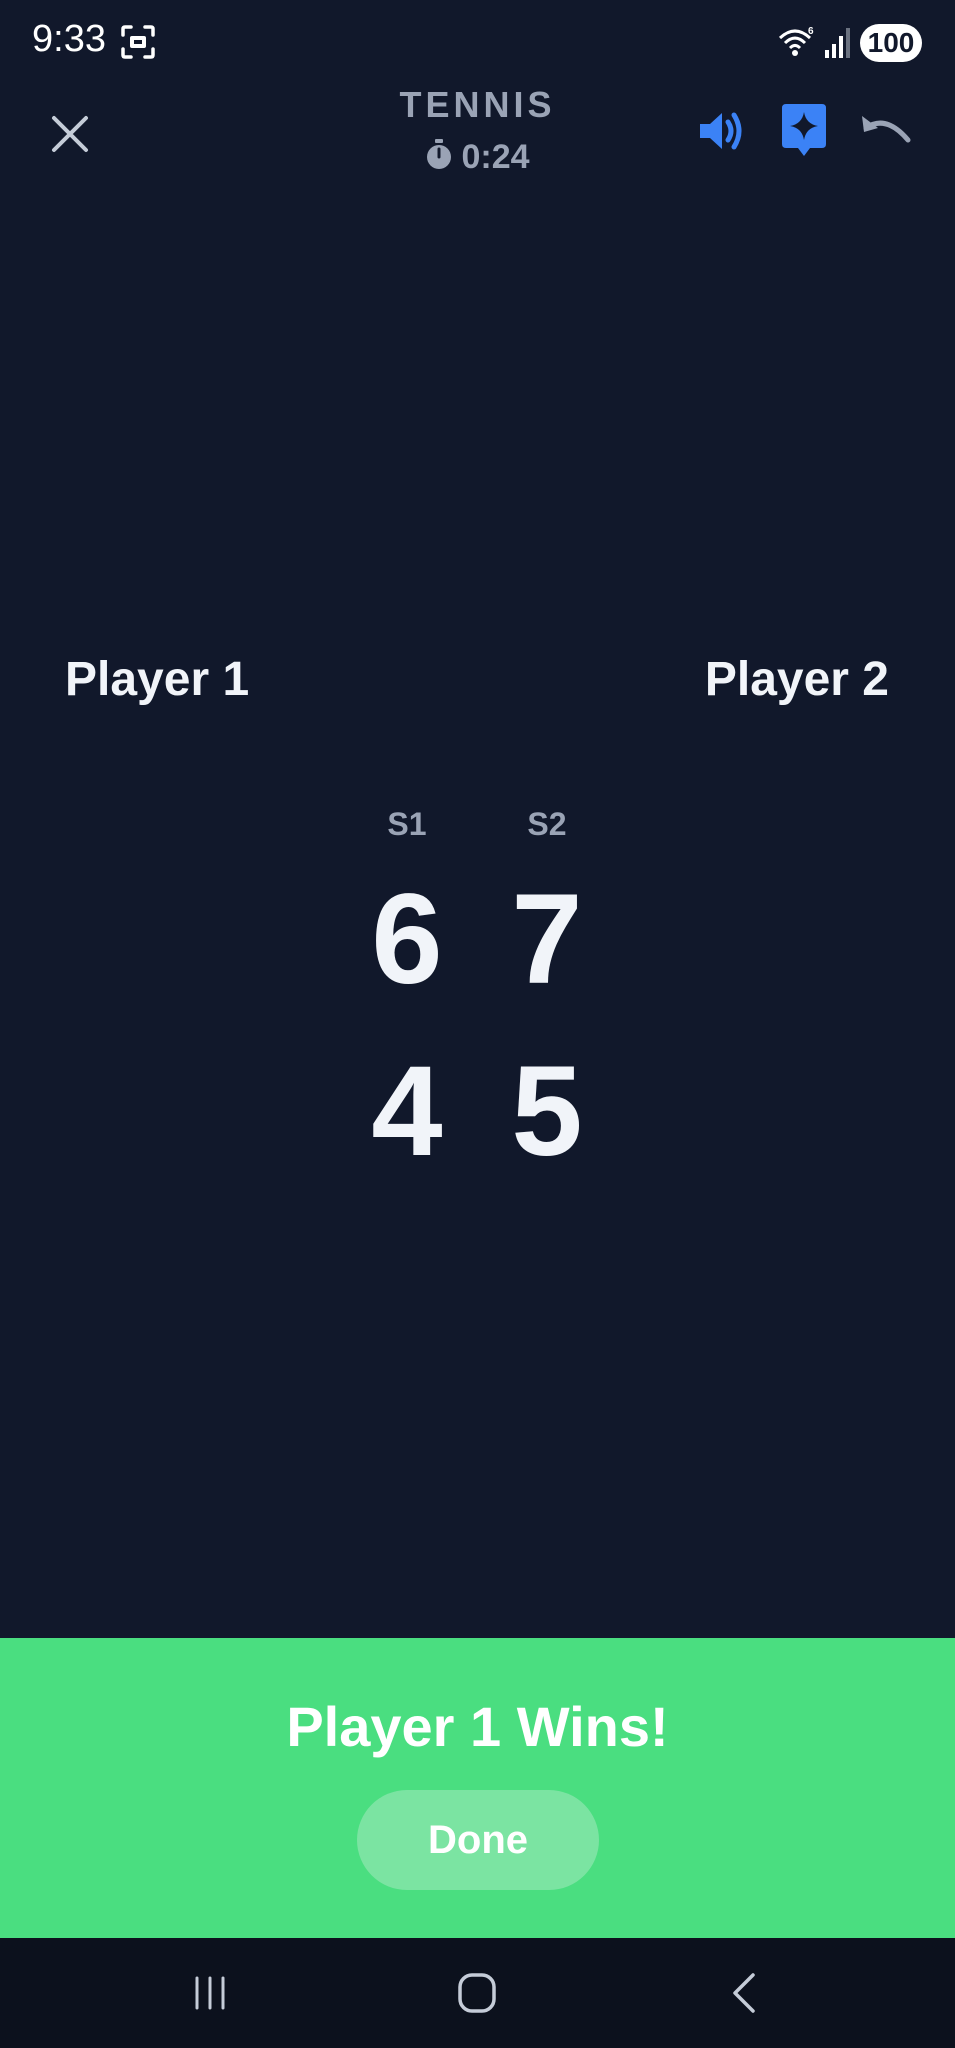  What do you see at coordinates (477, 45) in the screenshot?
I see `status-bar: 9:33 6 100` at bounding box center [477, 45].